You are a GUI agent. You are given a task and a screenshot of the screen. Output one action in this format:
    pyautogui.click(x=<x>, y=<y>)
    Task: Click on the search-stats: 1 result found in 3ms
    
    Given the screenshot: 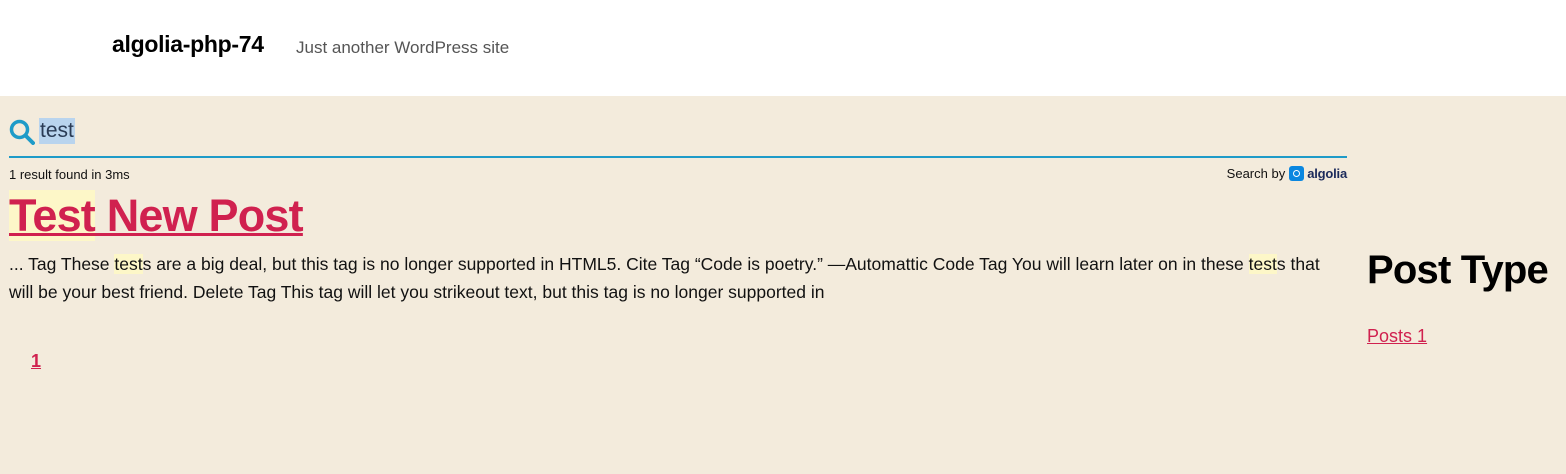 What is the action you would take?
    pyautogui.click(x=69, y=174)
    